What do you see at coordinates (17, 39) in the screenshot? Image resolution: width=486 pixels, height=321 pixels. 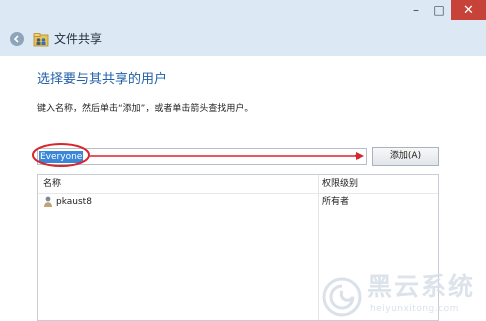 I see `back-arrow-icon` at bounding box center [17, 39].